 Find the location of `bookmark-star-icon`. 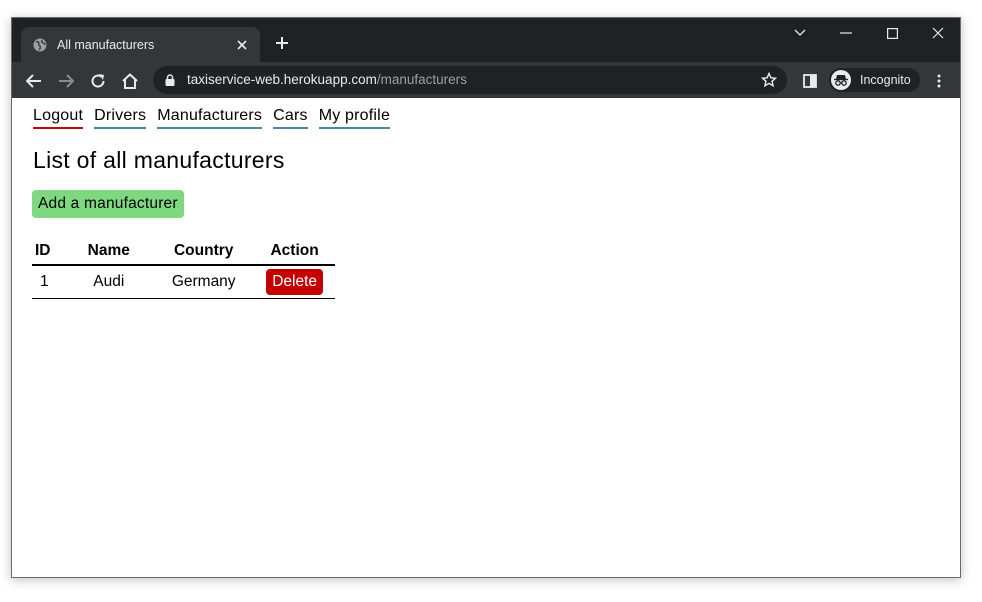

bookmark-star-icon is located at coordinates (769, 80).